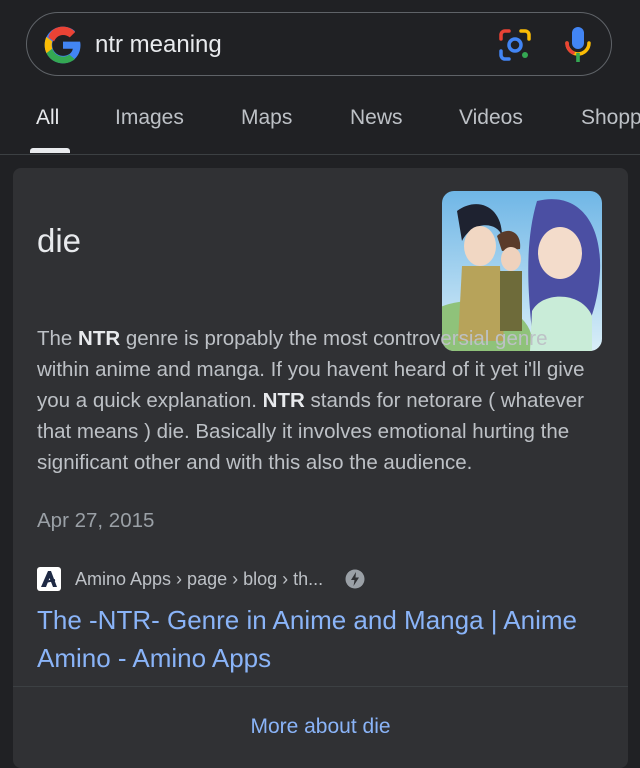 The width and height of the screenshot is (640, 768). I want to click on tab-maps: Maps, so click(266, 118).